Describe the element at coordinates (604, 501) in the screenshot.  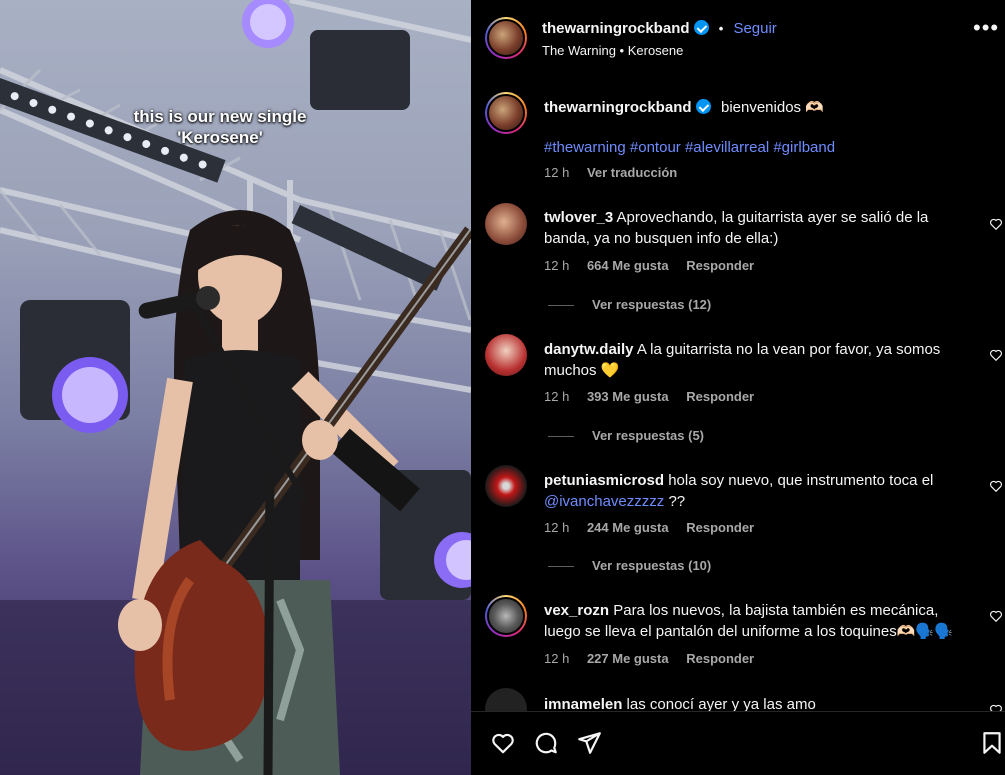
I see `mention-link: @ivanchavezzzzz` at that location.